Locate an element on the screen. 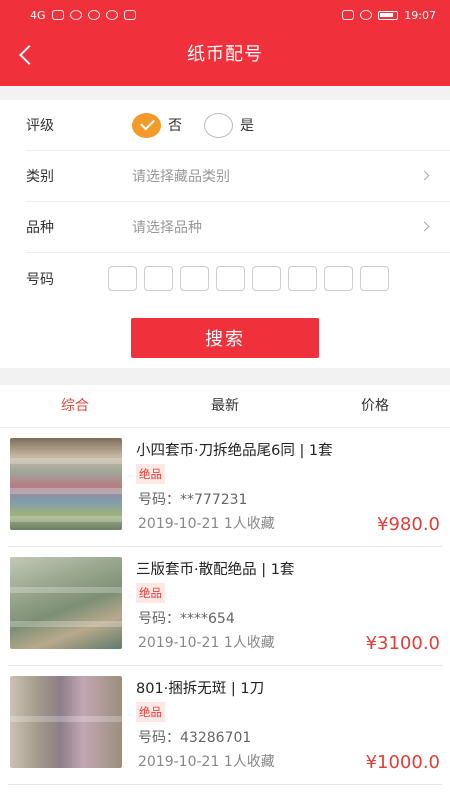 The width and height of the screenshot is (450, 800). header: 4G 19:07 纸币配号 is located at coordinates (225, 43).